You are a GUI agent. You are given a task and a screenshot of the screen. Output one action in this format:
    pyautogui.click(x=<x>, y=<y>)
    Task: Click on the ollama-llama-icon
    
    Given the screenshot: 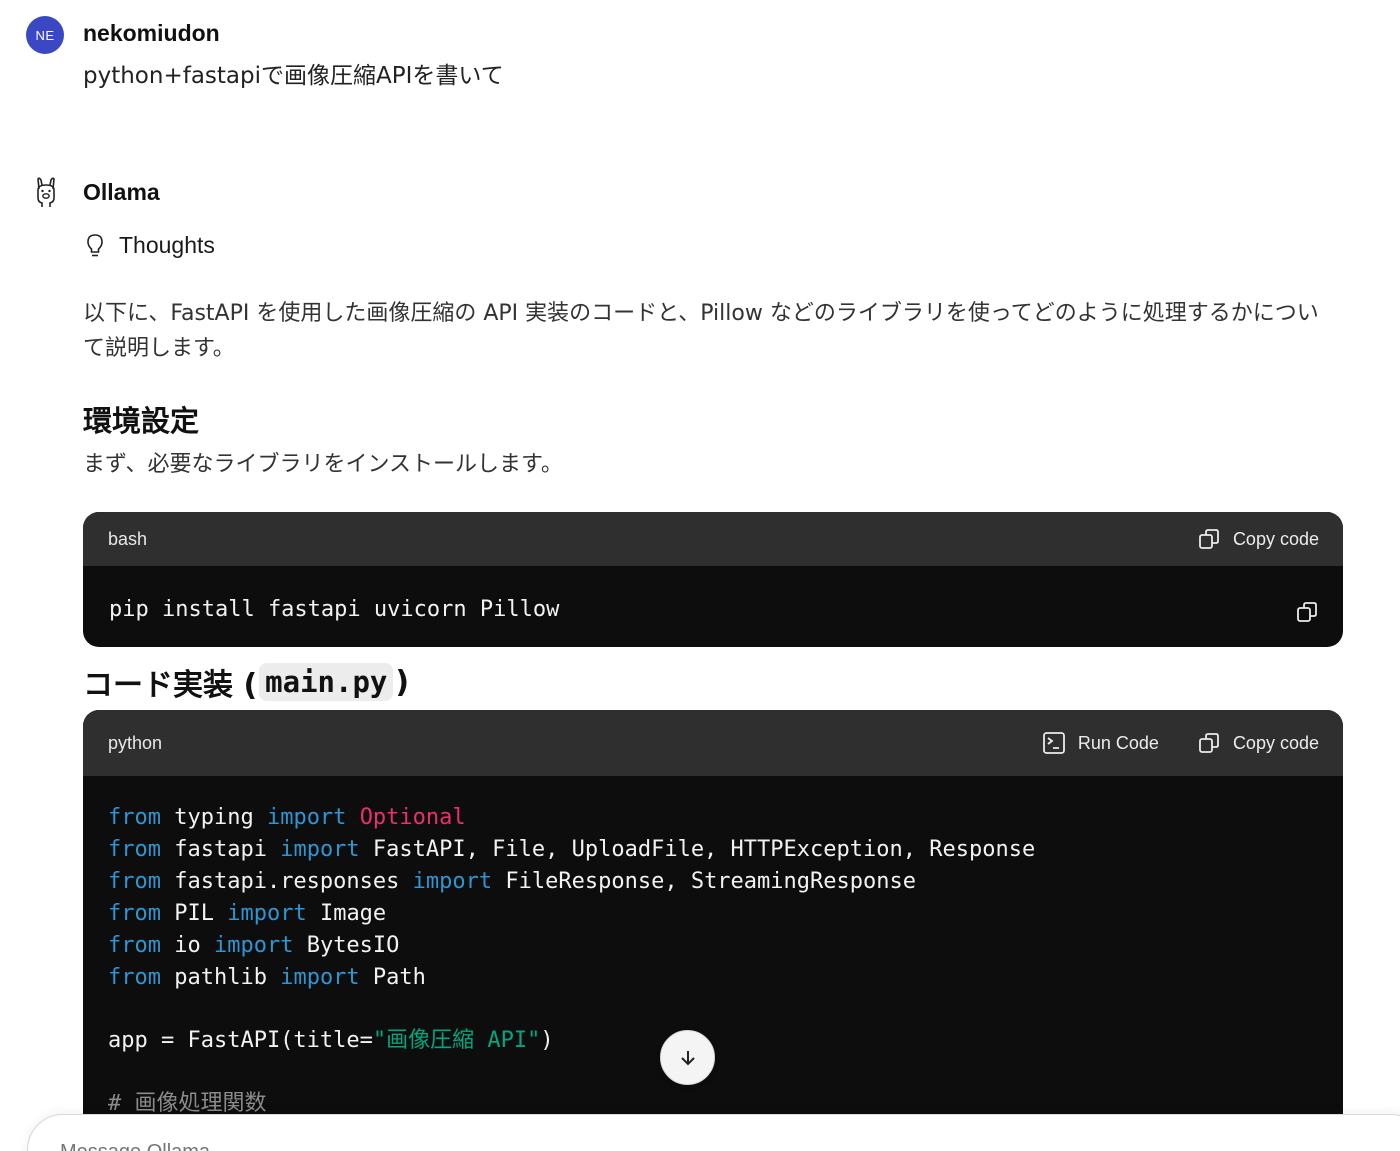 What is the action you would take?
    pyautogui.click(x=46, y=192)
    